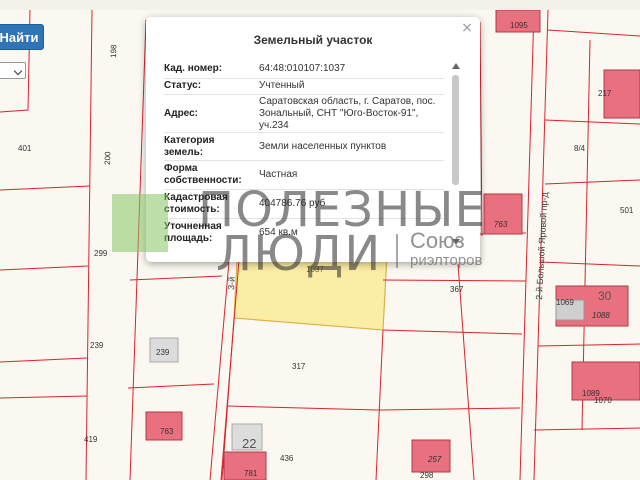  Describe the element at coordinates (181, 113) in the screenshot. I see `row-label: Адрес:` at that location.